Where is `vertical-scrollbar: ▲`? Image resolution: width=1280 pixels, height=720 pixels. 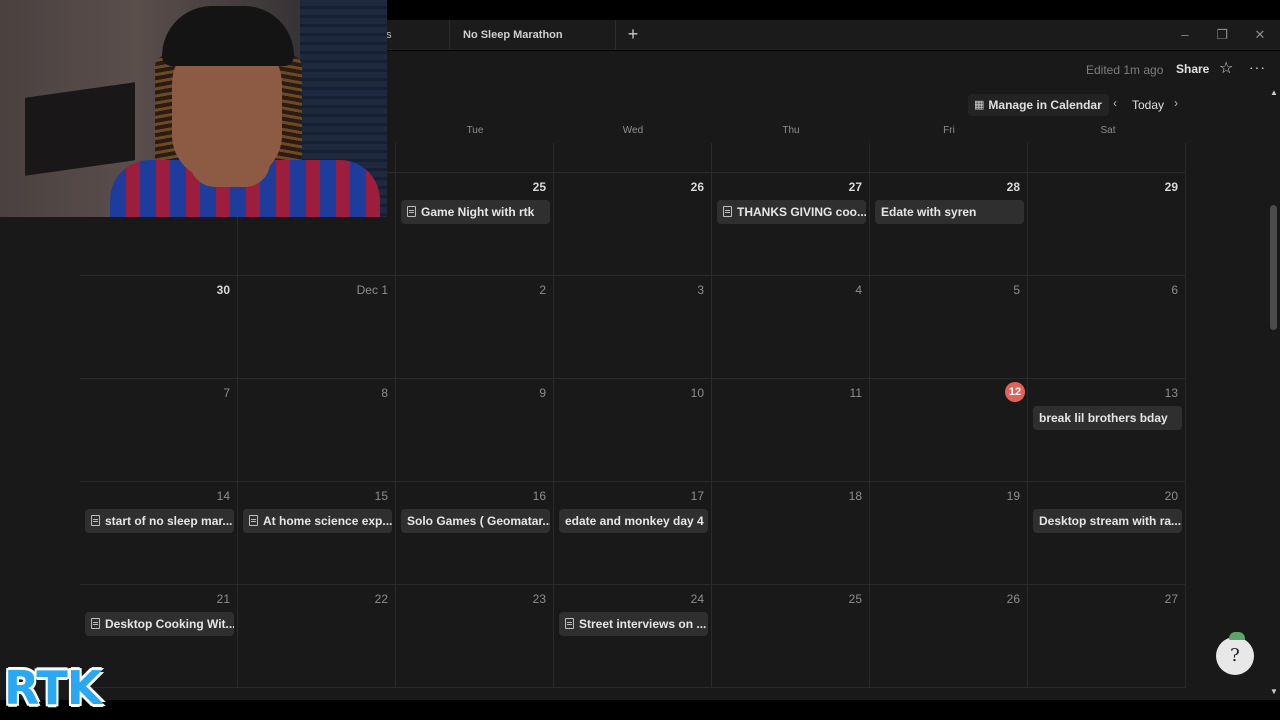 vertical-scrollbar: ▲ is located at coordinates (1274, 392).